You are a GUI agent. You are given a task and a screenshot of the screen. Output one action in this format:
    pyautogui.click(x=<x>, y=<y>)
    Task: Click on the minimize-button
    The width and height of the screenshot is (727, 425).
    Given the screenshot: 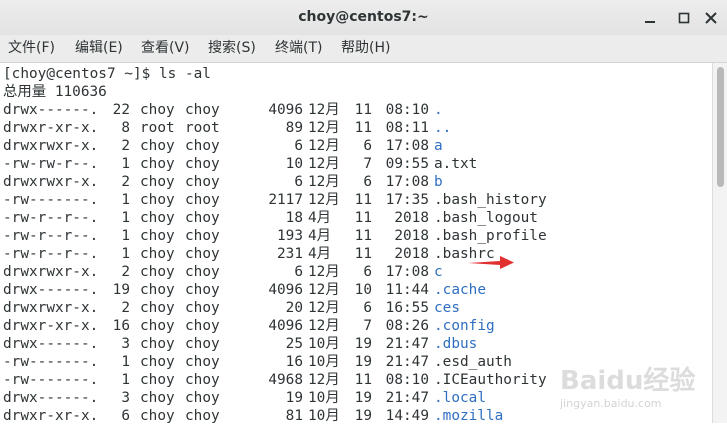 What is the action you would take?
    pyautogui.click(x=650, y=18)
    